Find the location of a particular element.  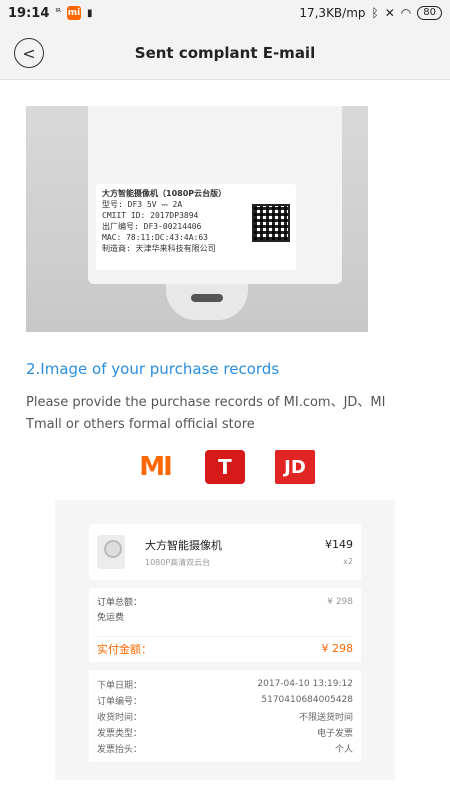

status-left: 19:14 ᴵᴿ mi ▮ is located at coordinates (50, 13).